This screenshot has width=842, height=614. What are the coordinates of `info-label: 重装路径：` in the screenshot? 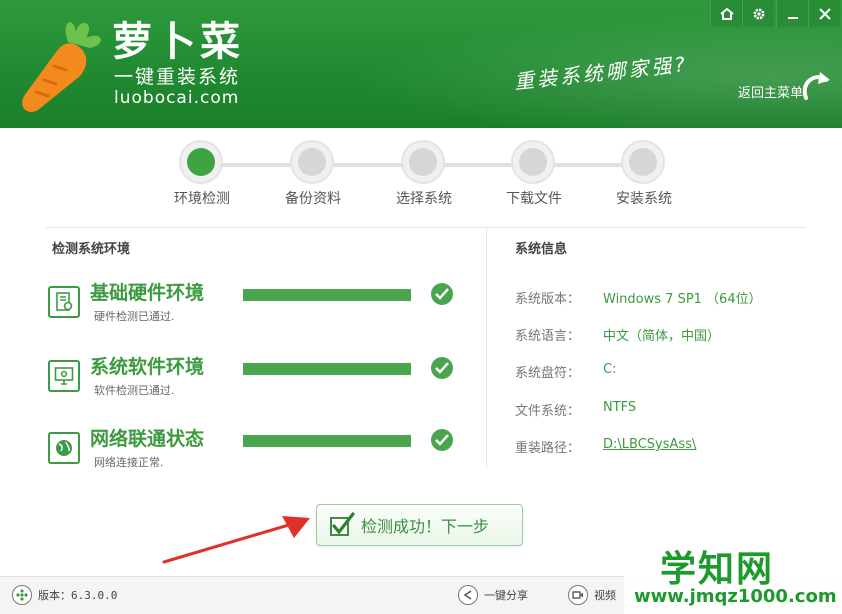 It's located at (548, 448).